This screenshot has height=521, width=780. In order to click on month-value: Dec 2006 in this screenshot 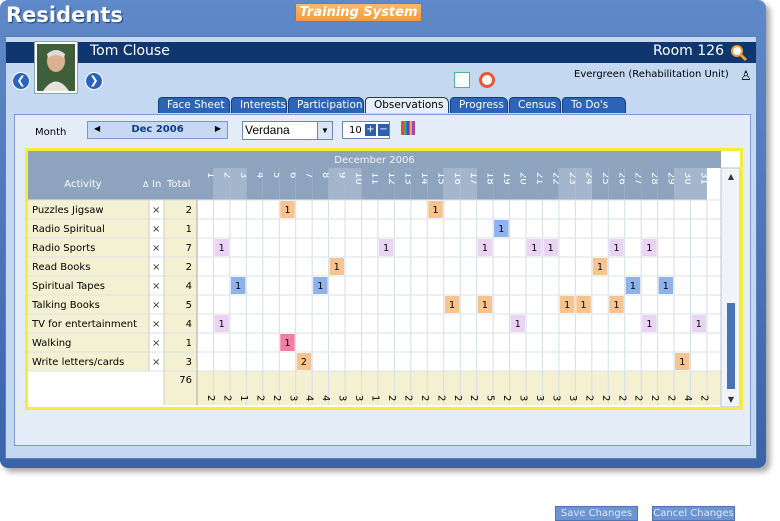, I will do `click(157, 129)`.